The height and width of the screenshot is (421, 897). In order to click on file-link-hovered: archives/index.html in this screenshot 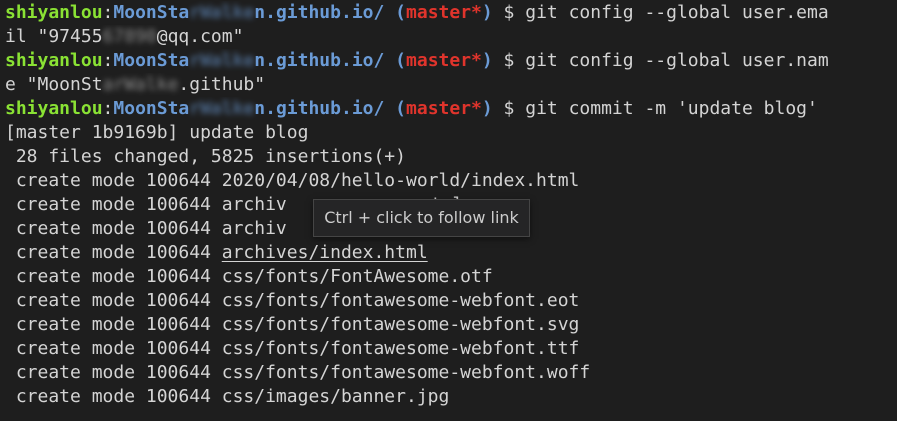, I will do `click(325, 252)`.